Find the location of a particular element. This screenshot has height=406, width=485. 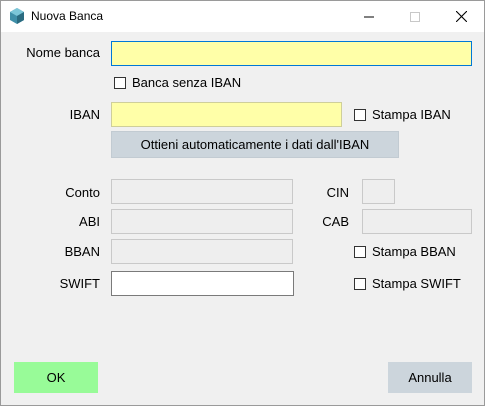

stampa-swift-label: Stampa SWIFT is located at coordinates (416, 283).